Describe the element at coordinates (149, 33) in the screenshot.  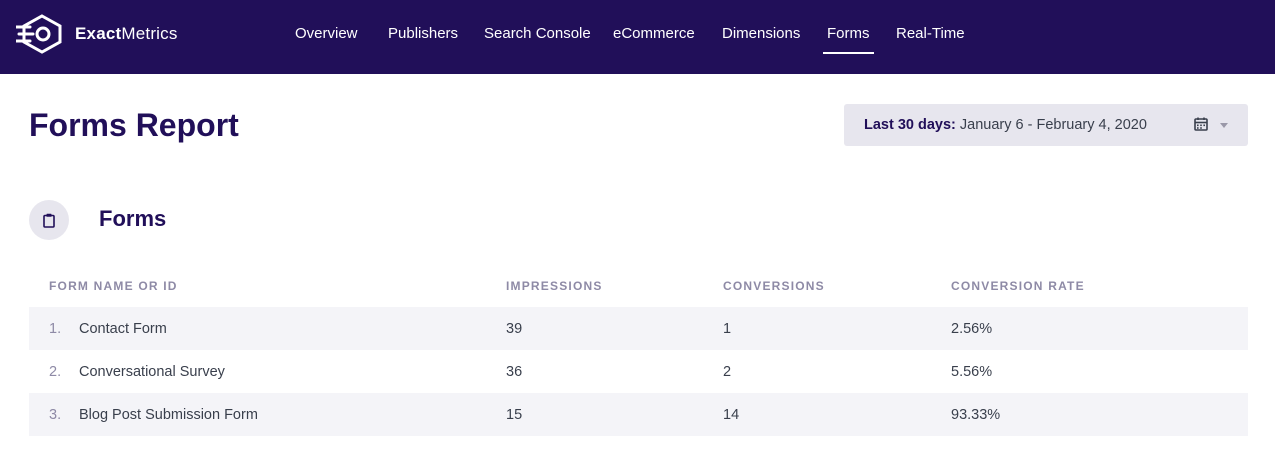
I see `brand-name-regular: Metrics` at that location.